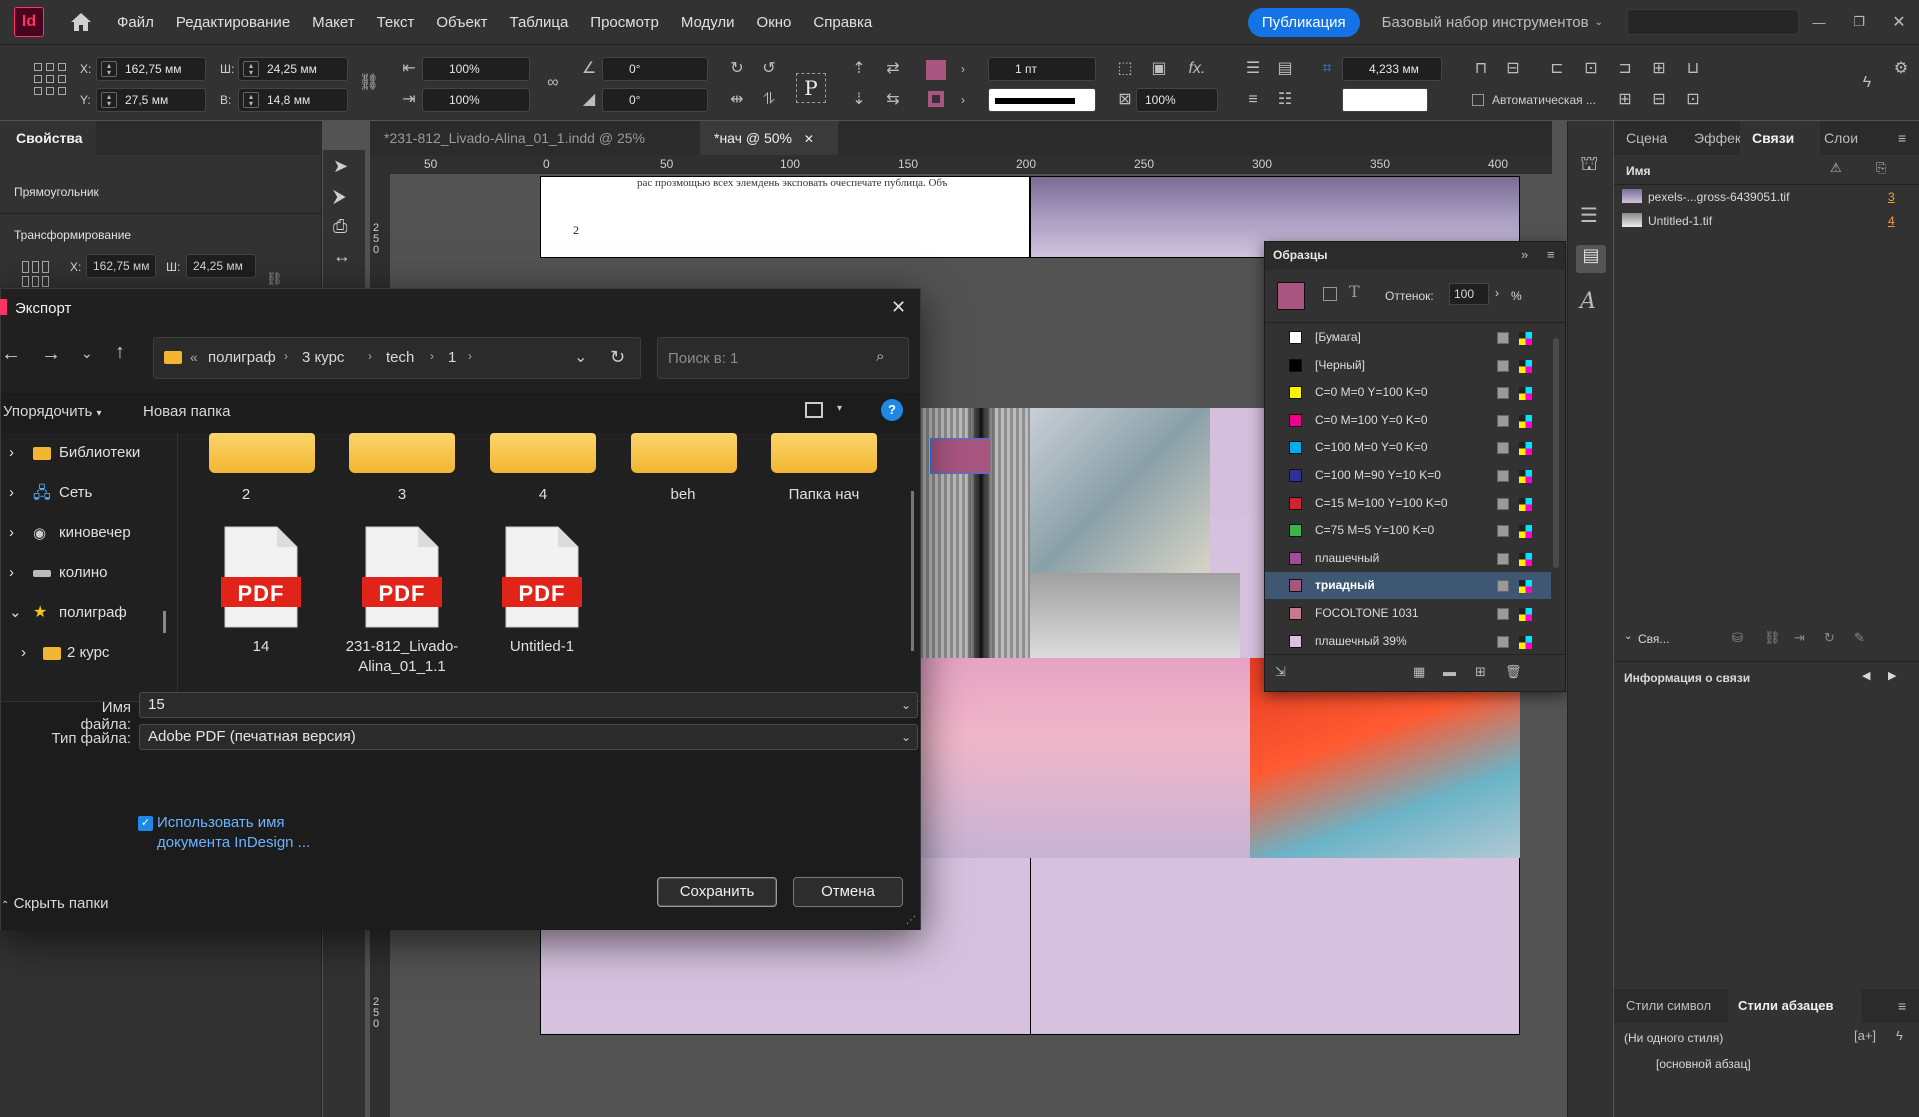  I want to click on close-icon: ✕, so click(898, 307).